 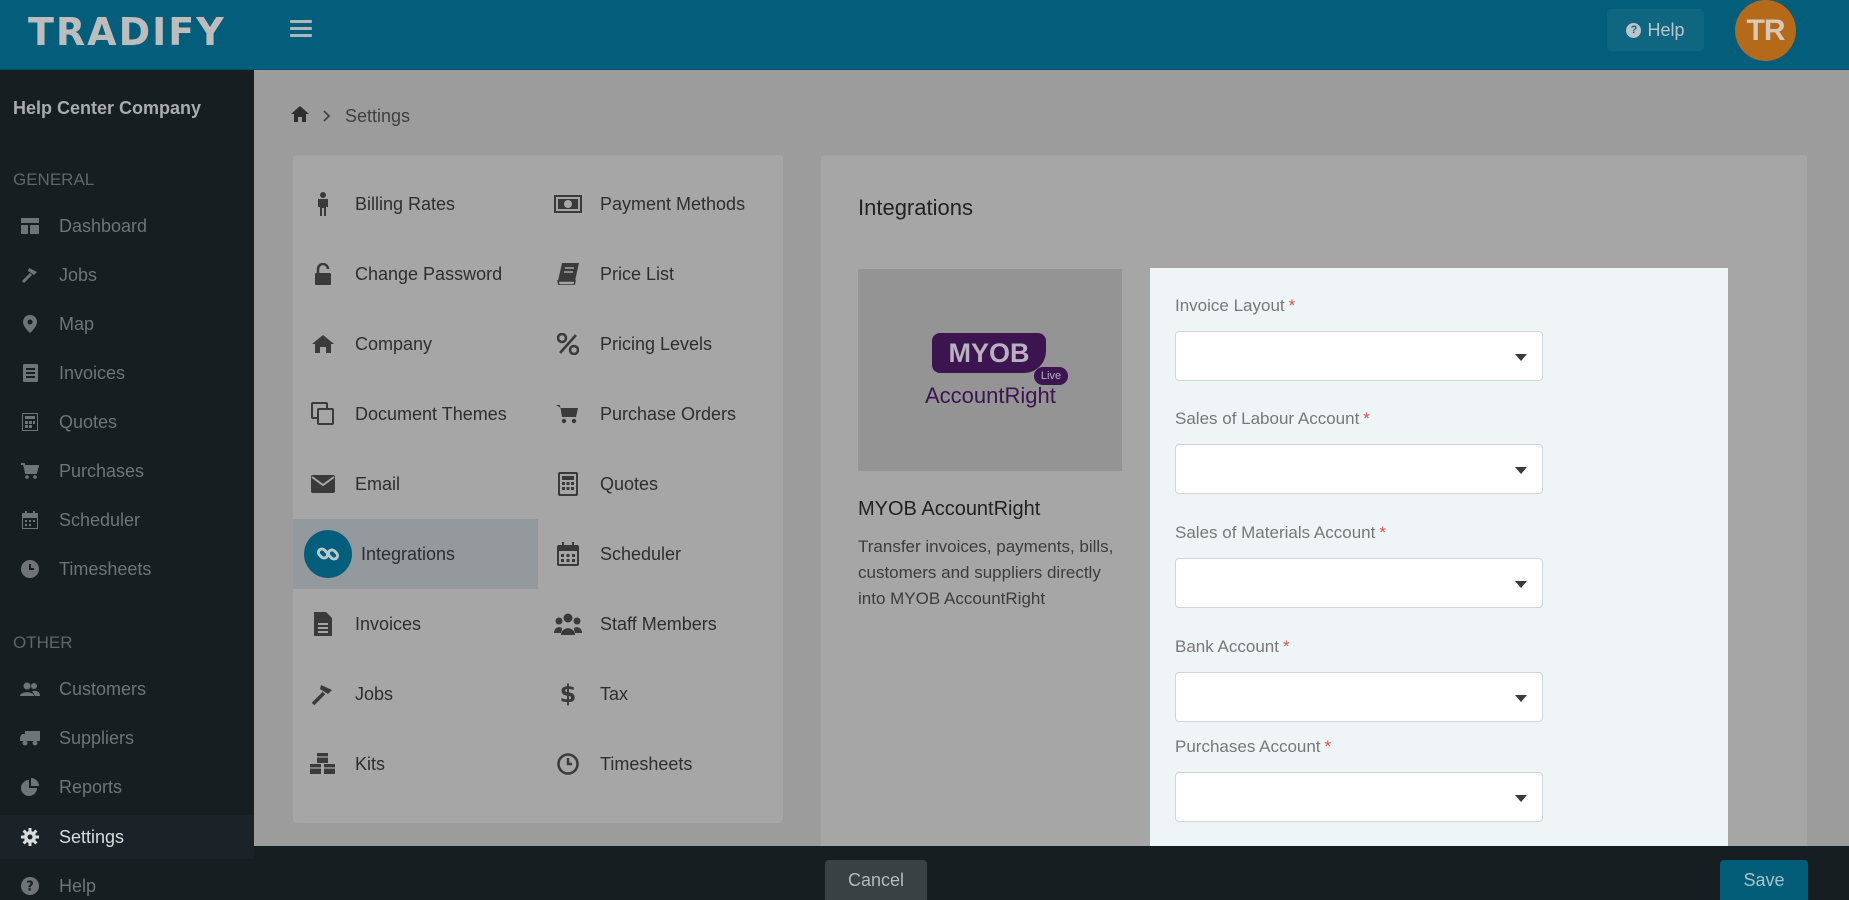 I want to click on settings-item-label: Invoices, so click(x=388, y=623).